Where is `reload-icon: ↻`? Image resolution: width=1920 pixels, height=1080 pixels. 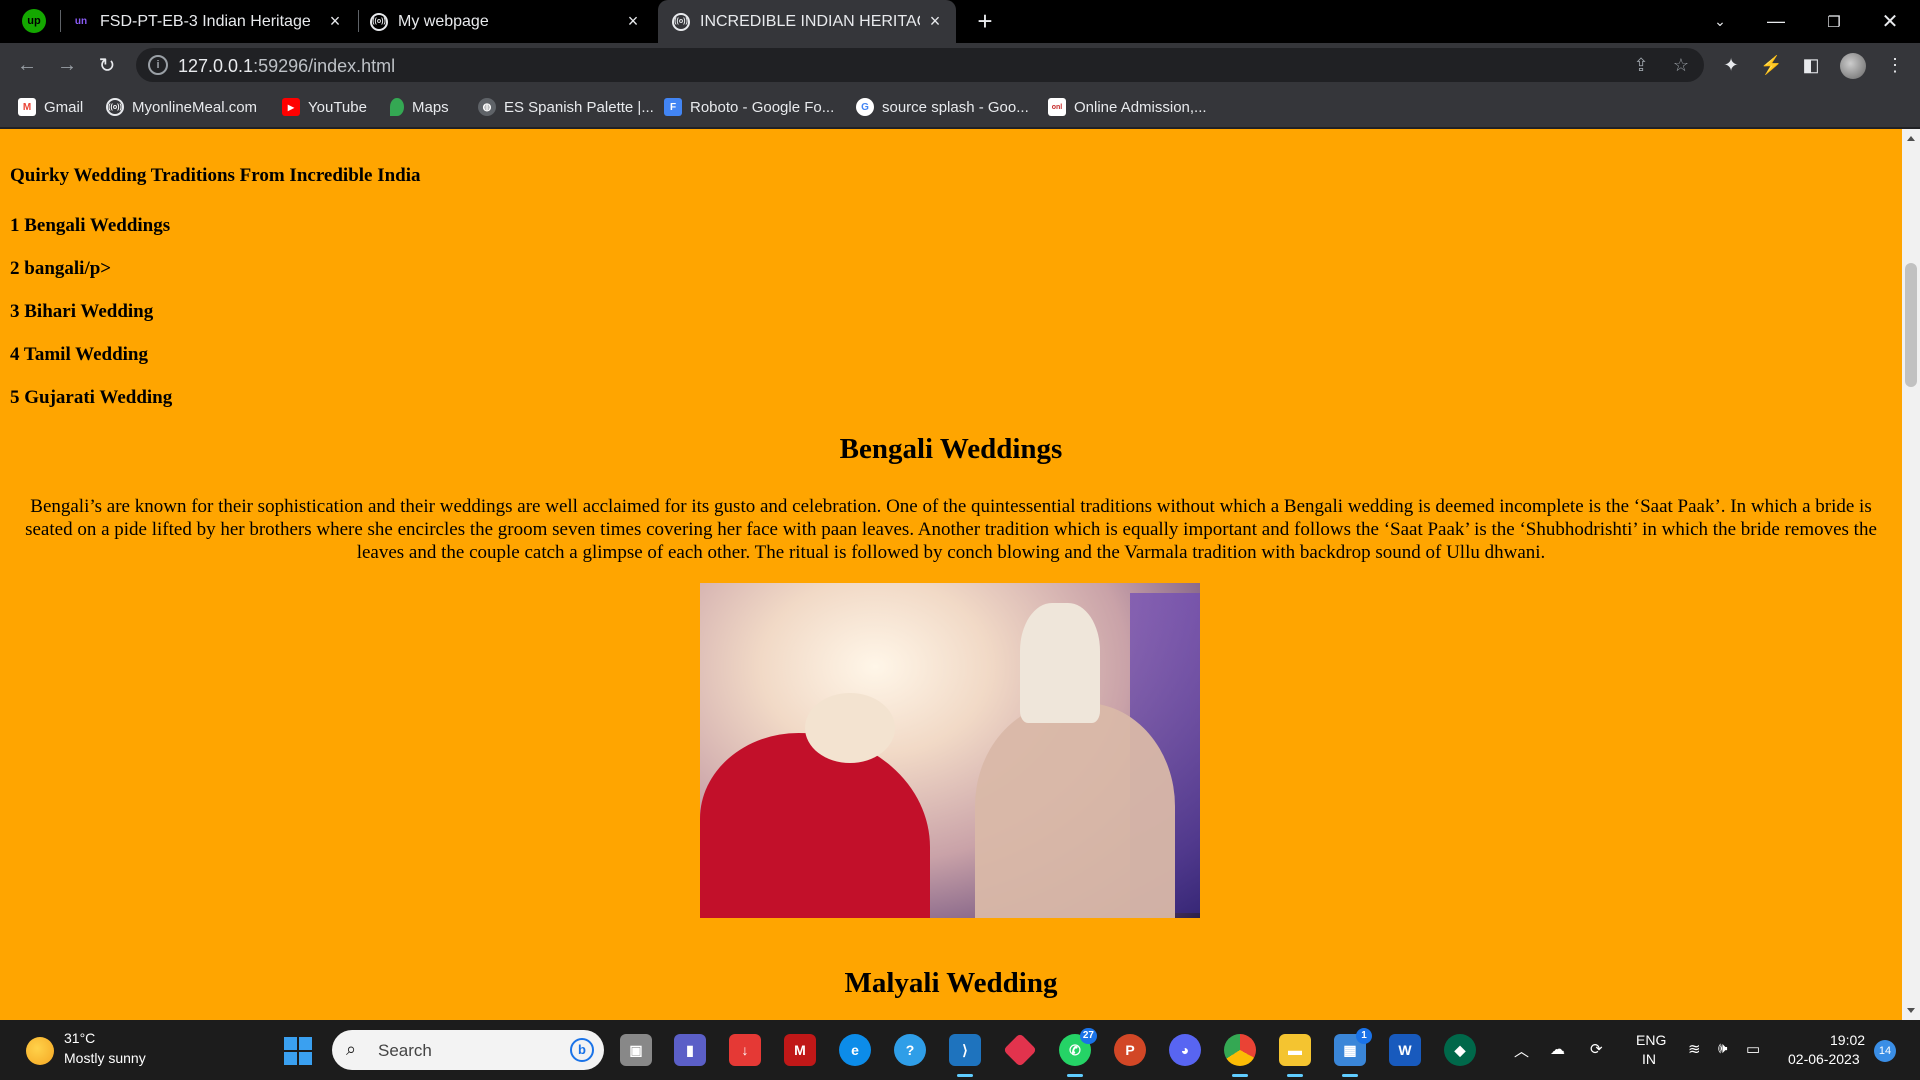
reload-icon: ↻ is located at coordinates (107, 65).